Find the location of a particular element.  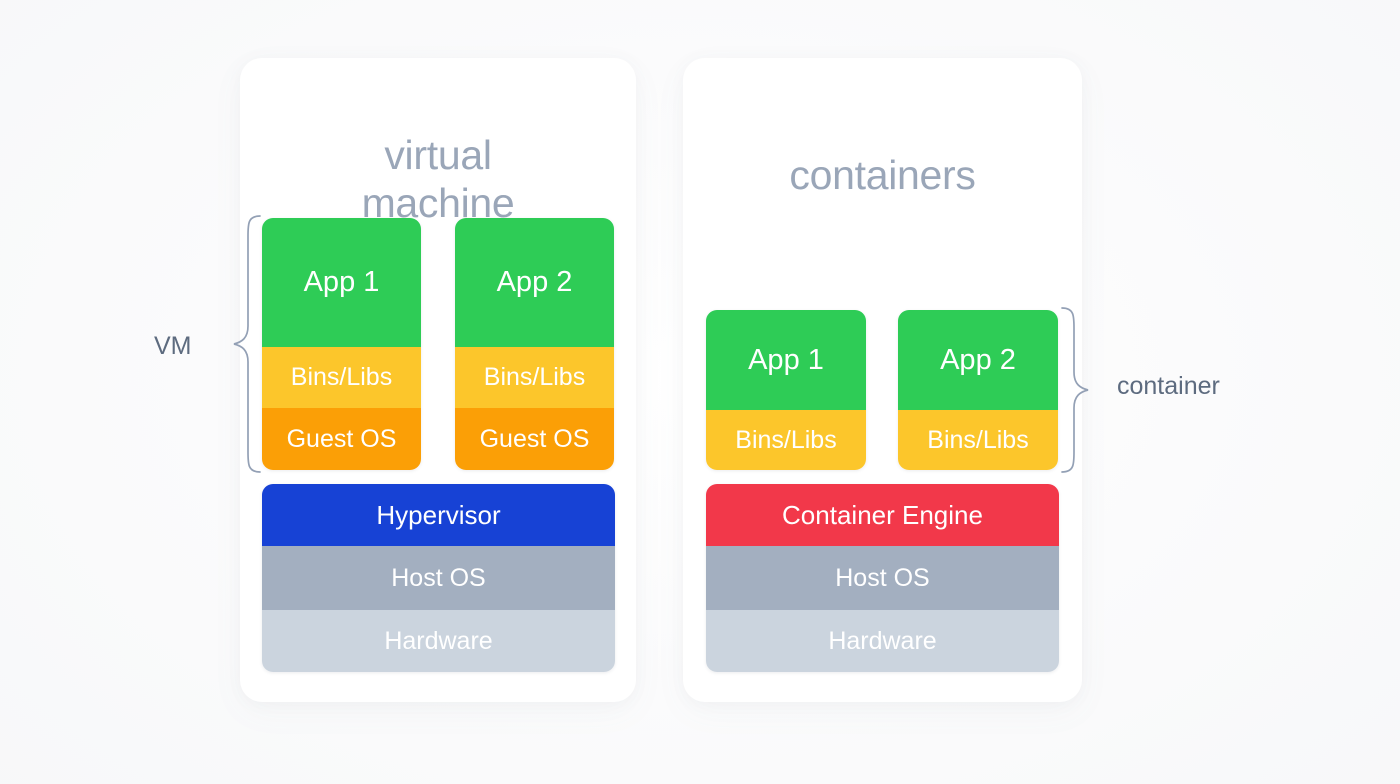

vm-base-stack: Hypervisor Host OS Hardware is located at coordinates (438, 578).